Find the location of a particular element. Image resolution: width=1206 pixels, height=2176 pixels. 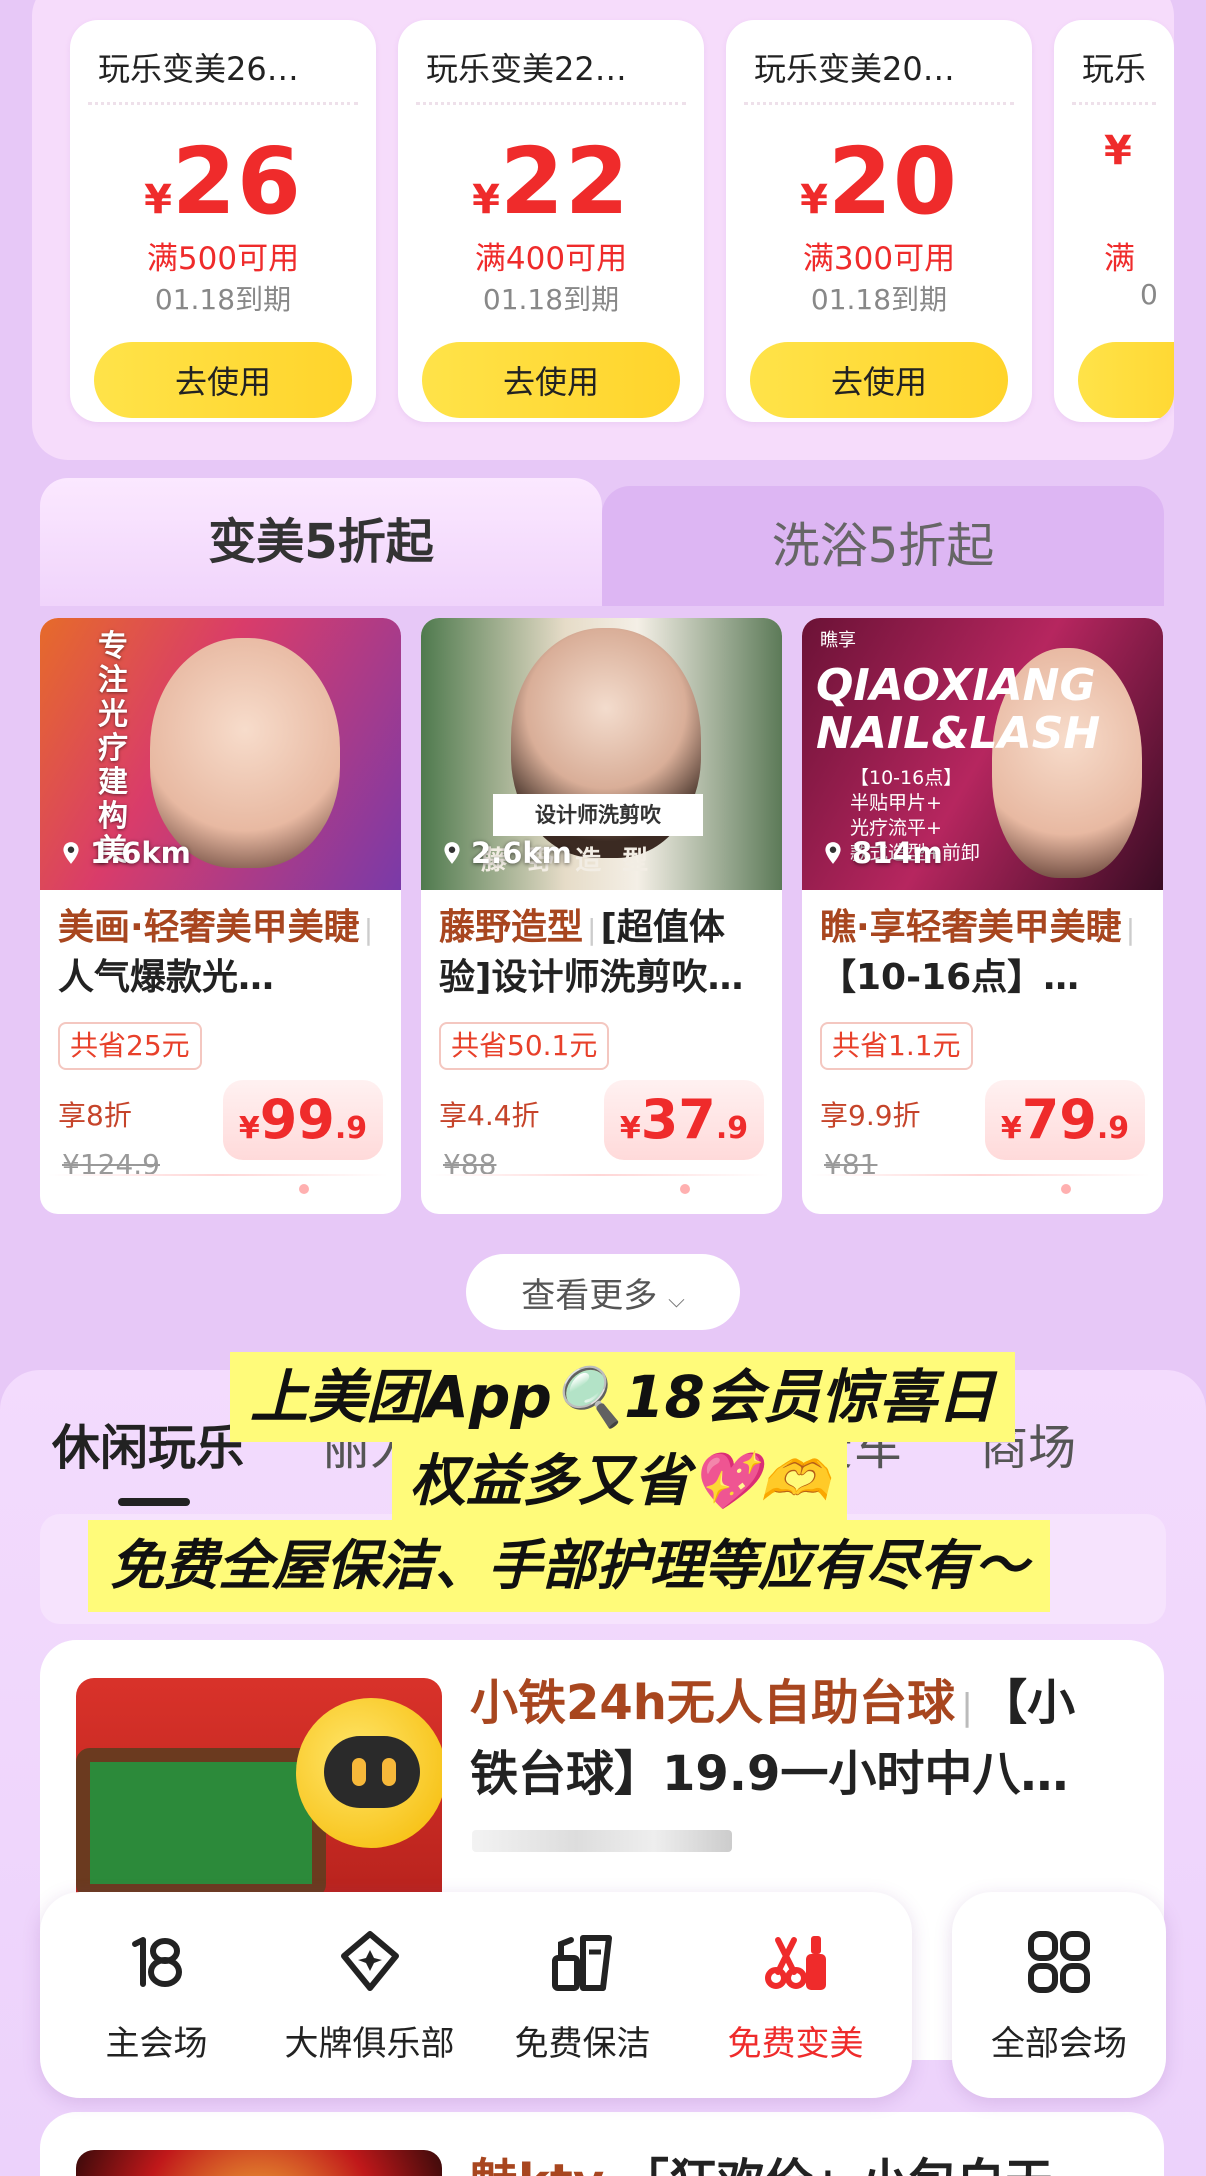

coupon-title: 玩乐 is located at coordinates (1114, 69).